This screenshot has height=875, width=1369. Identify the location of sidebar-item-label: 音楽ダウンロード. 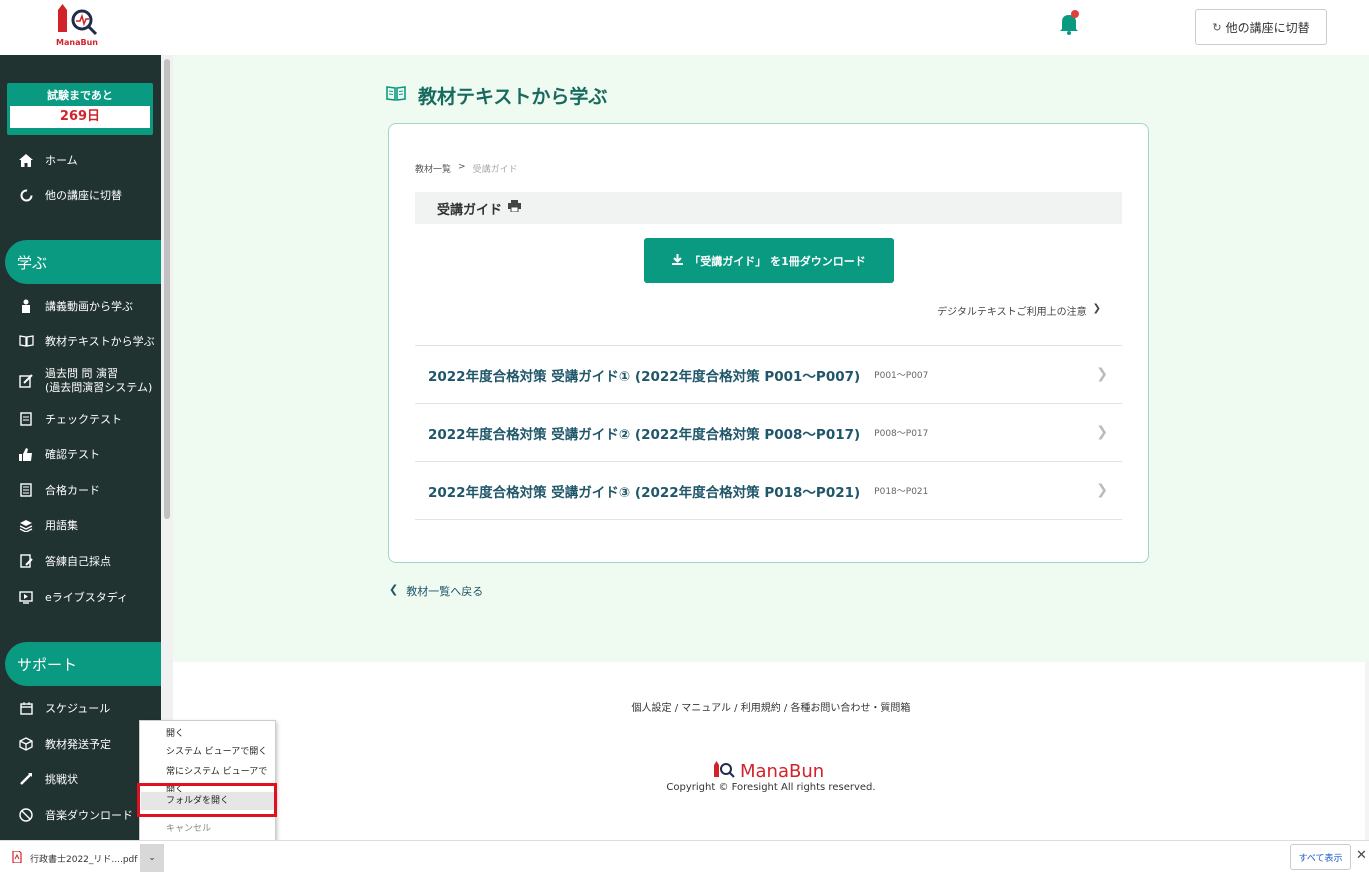
(89, 815).